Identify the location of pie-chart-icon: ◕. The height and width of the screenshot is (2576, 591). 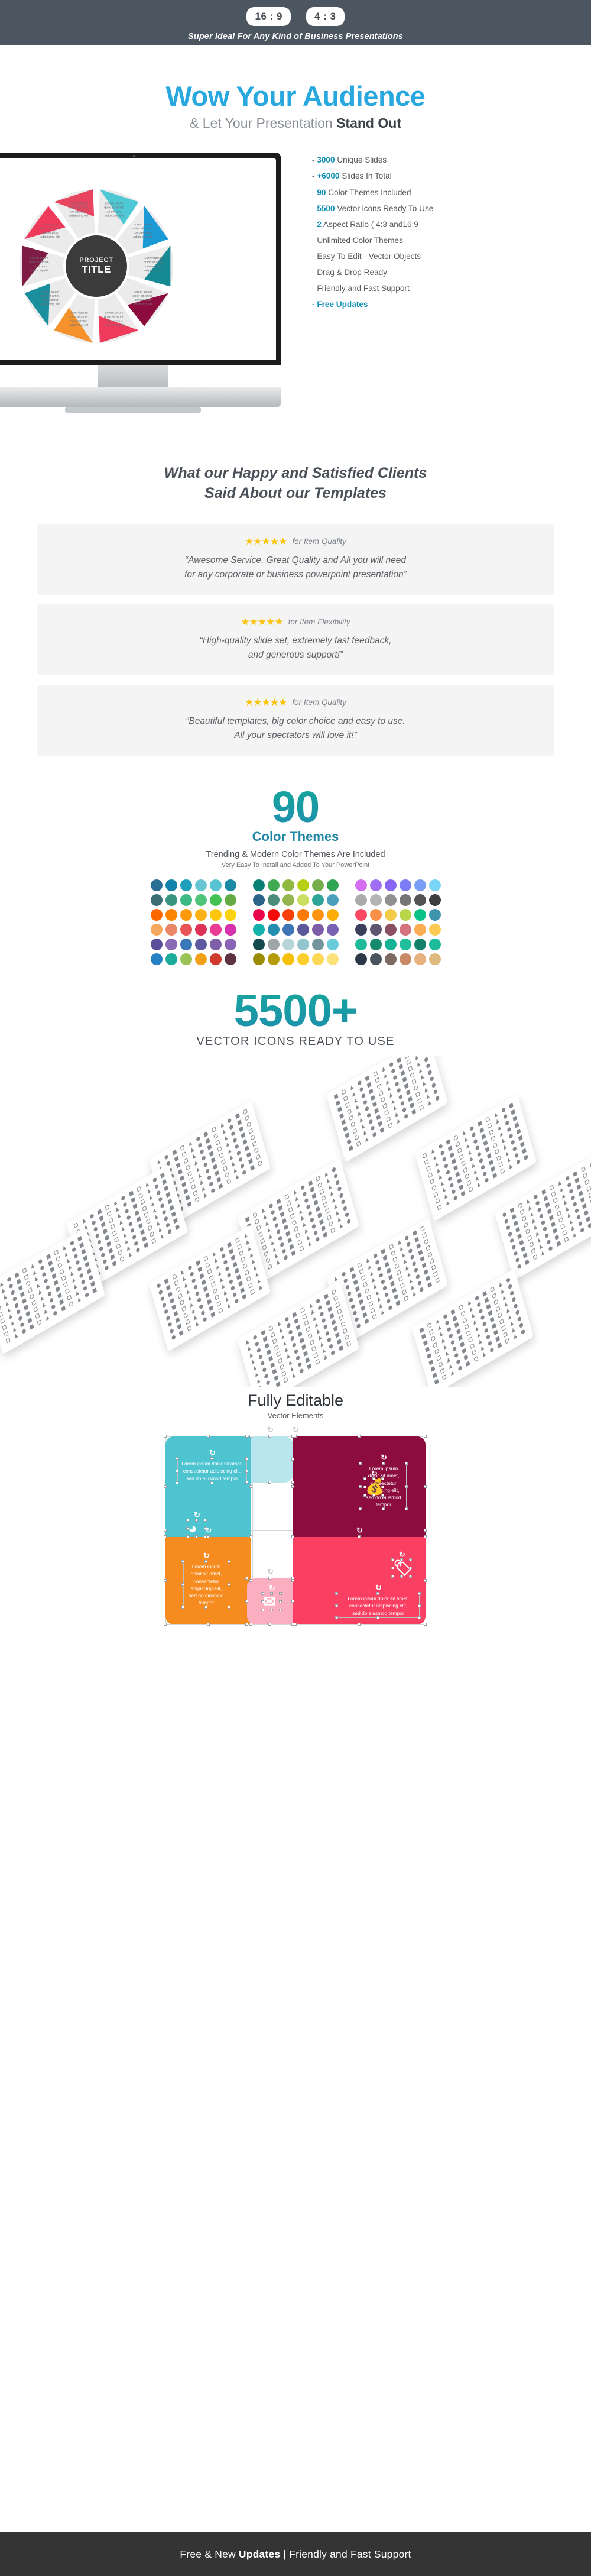
(192, 1528).